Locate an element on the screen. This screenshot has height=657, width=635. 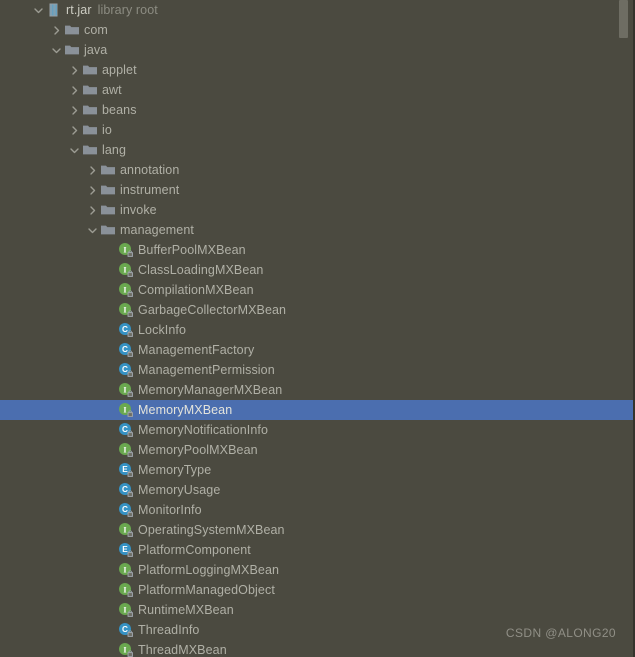
svg-text: E is located at coordinates (125, 469).